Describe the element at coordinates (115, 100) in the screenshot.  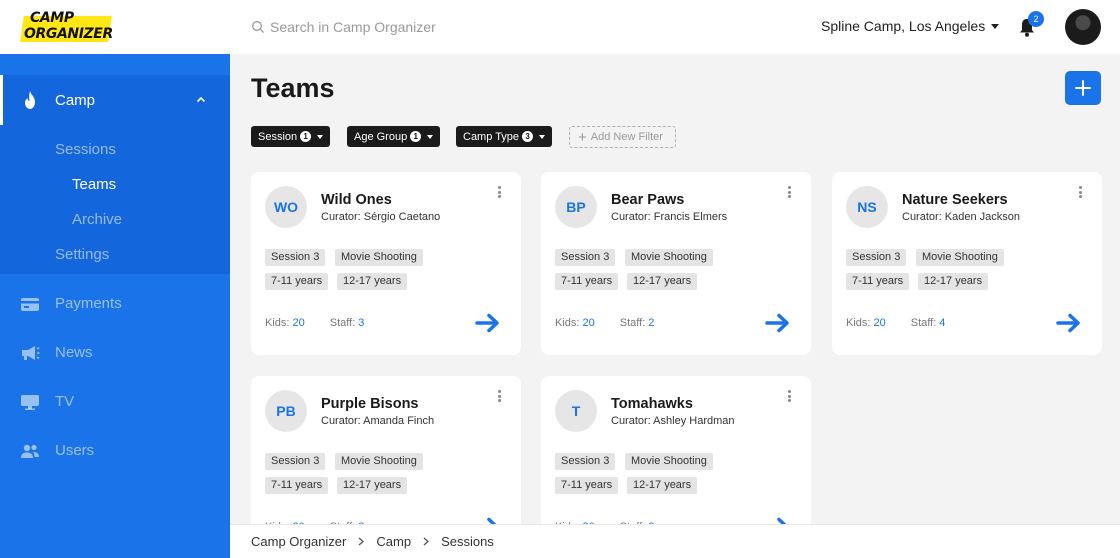
I see `sidebar-item-camp: Camp` at that location.